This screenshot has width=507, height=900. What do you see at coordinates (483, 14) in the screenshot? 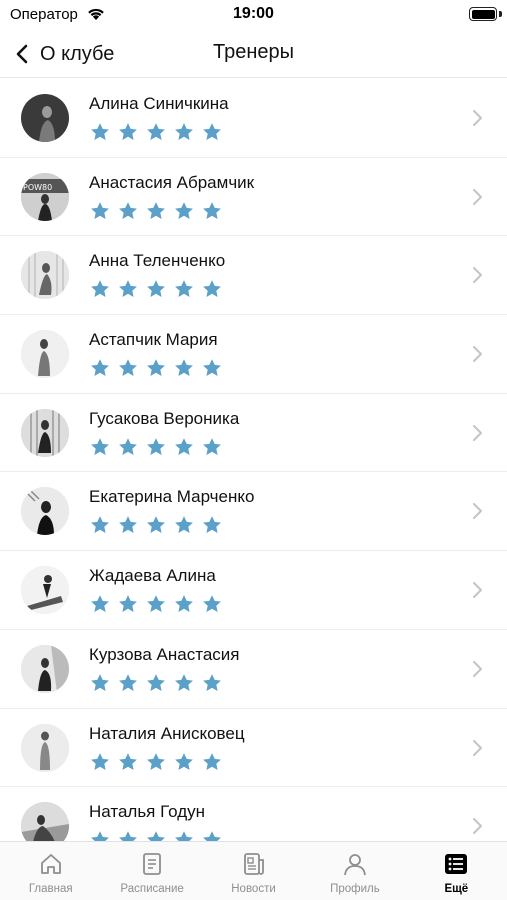
I see `battery-icon` at bounding box center [483, 14].